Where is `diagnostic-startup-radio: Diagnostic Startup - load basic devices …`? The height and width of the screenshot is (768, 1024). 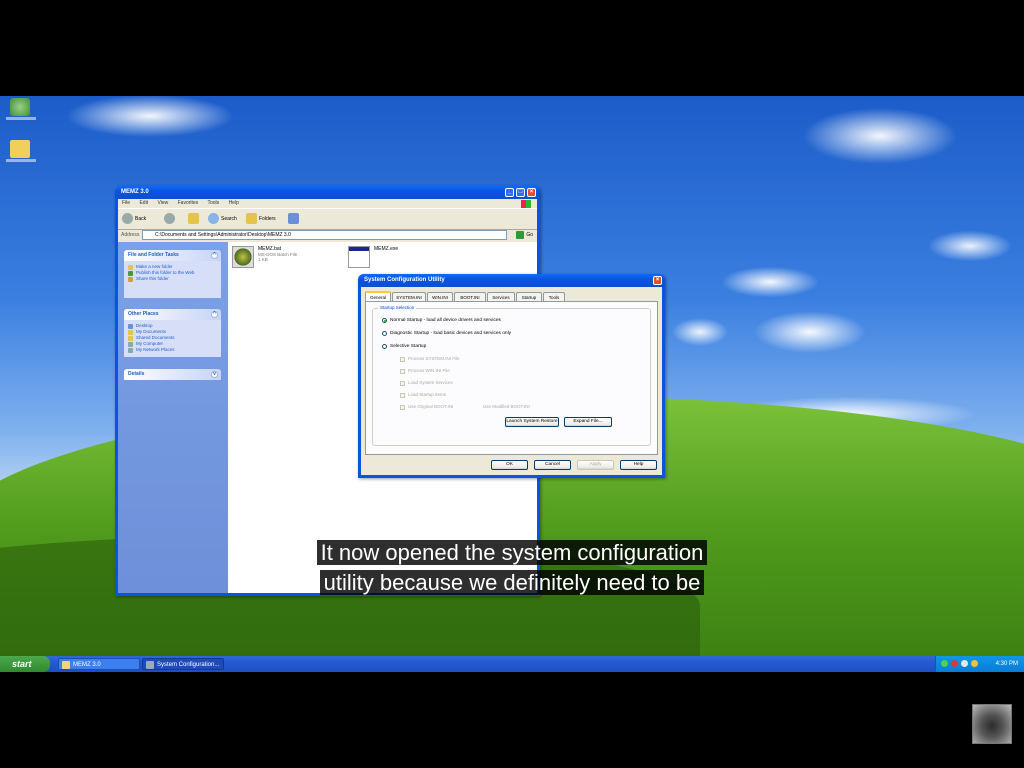
diagnostic-startup-radio: Diagnostic Startup - load basic devices … is located at coordinates (446, 333).